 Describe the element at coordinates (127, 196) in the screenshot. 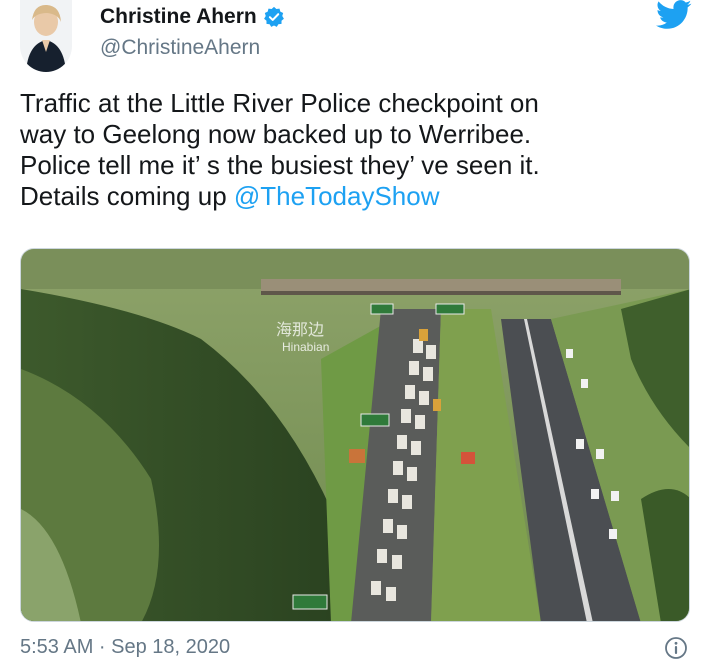

I see `tweet-line: Details coming up` at that location.